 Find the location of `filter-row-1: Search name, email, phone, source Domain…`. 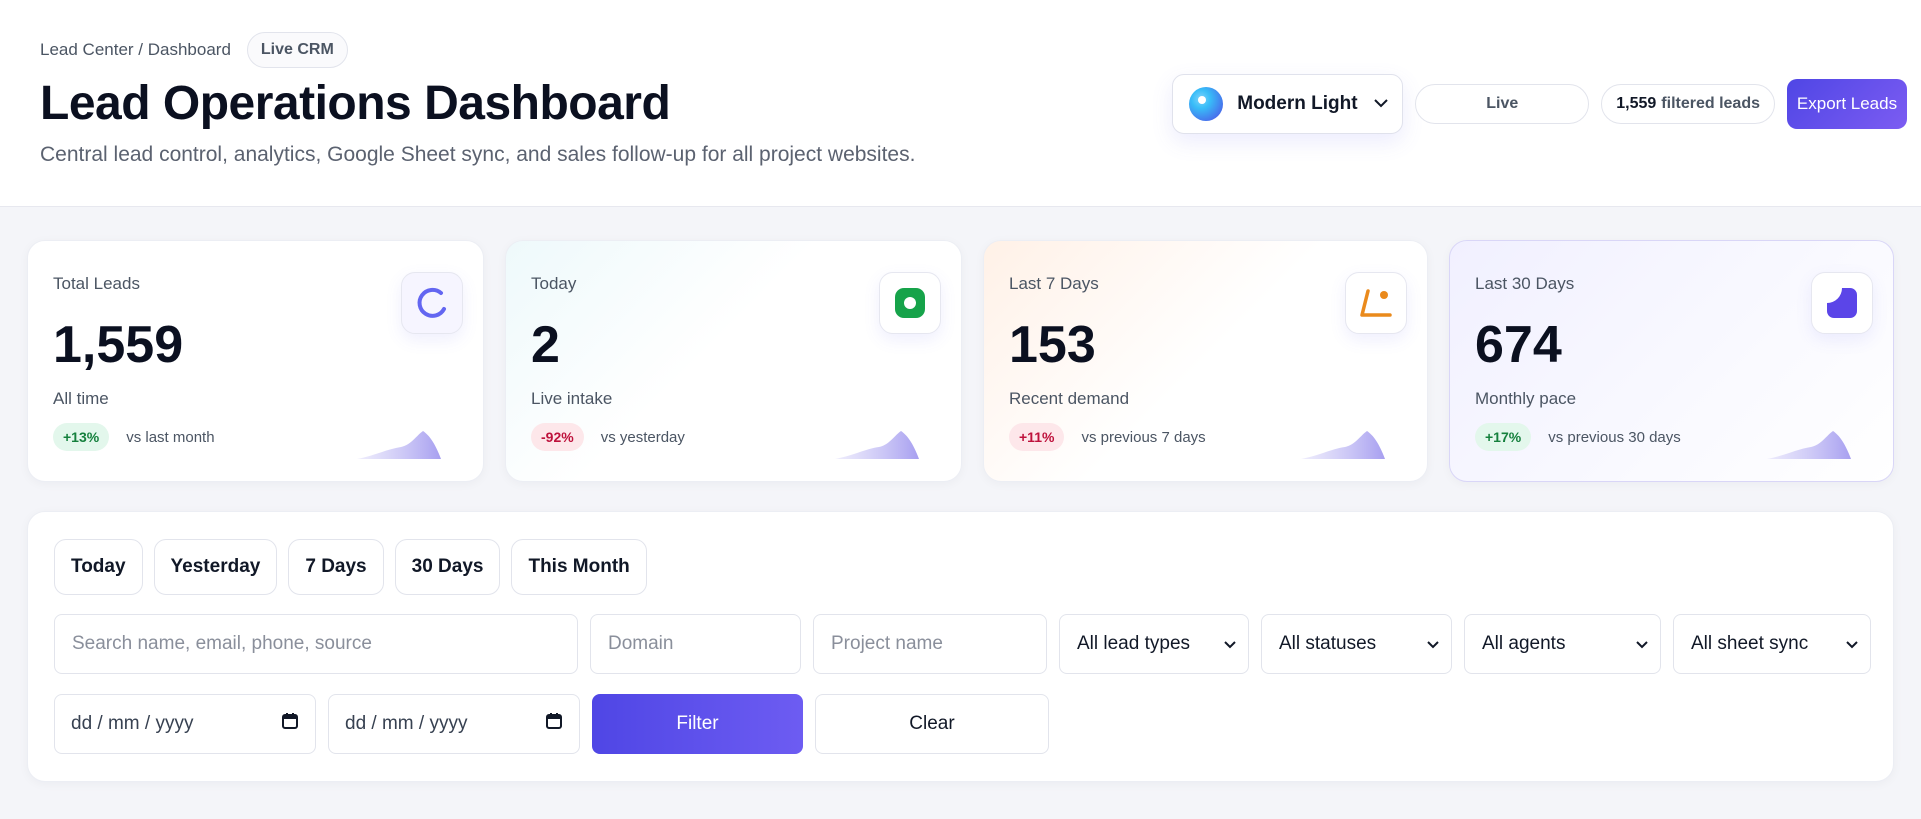

filter-row-1: Search name, email, phone, source Domain… is located at coordinates (962, 644).